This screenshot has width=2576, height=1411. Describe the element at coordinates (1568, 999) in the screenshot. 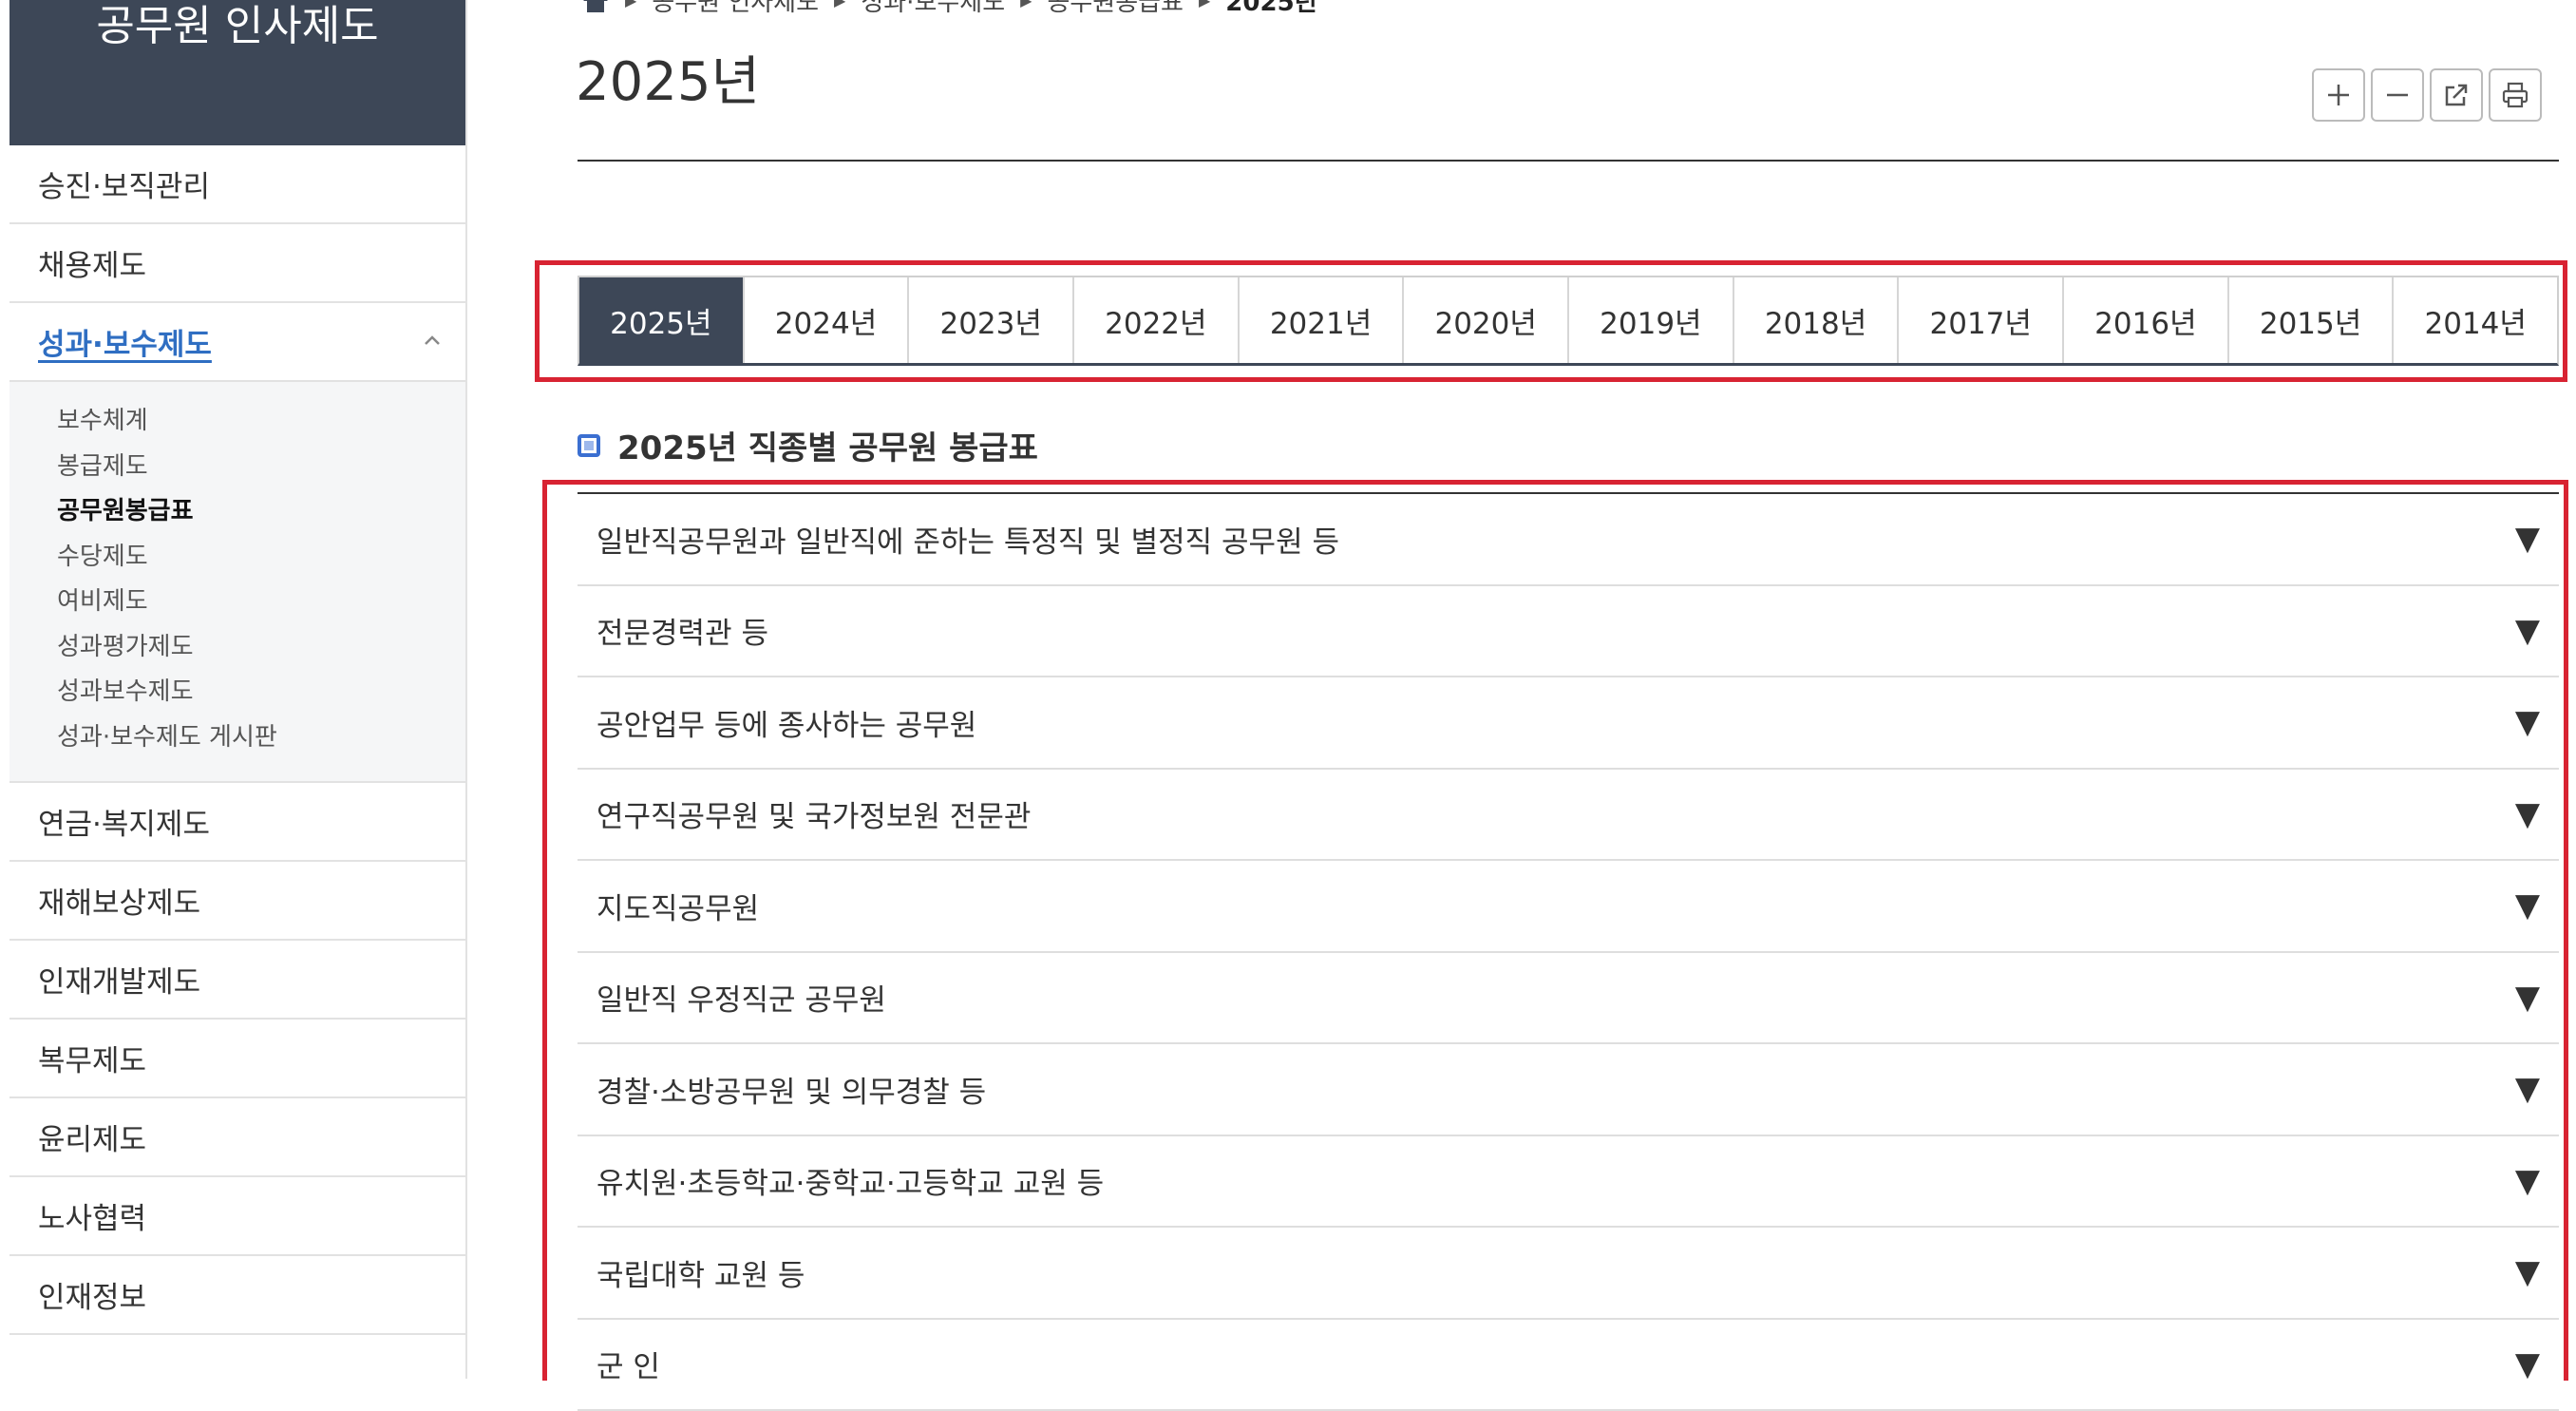

I see `accordion-item: 일반직 우정직군 공무원 ▼` at that location.